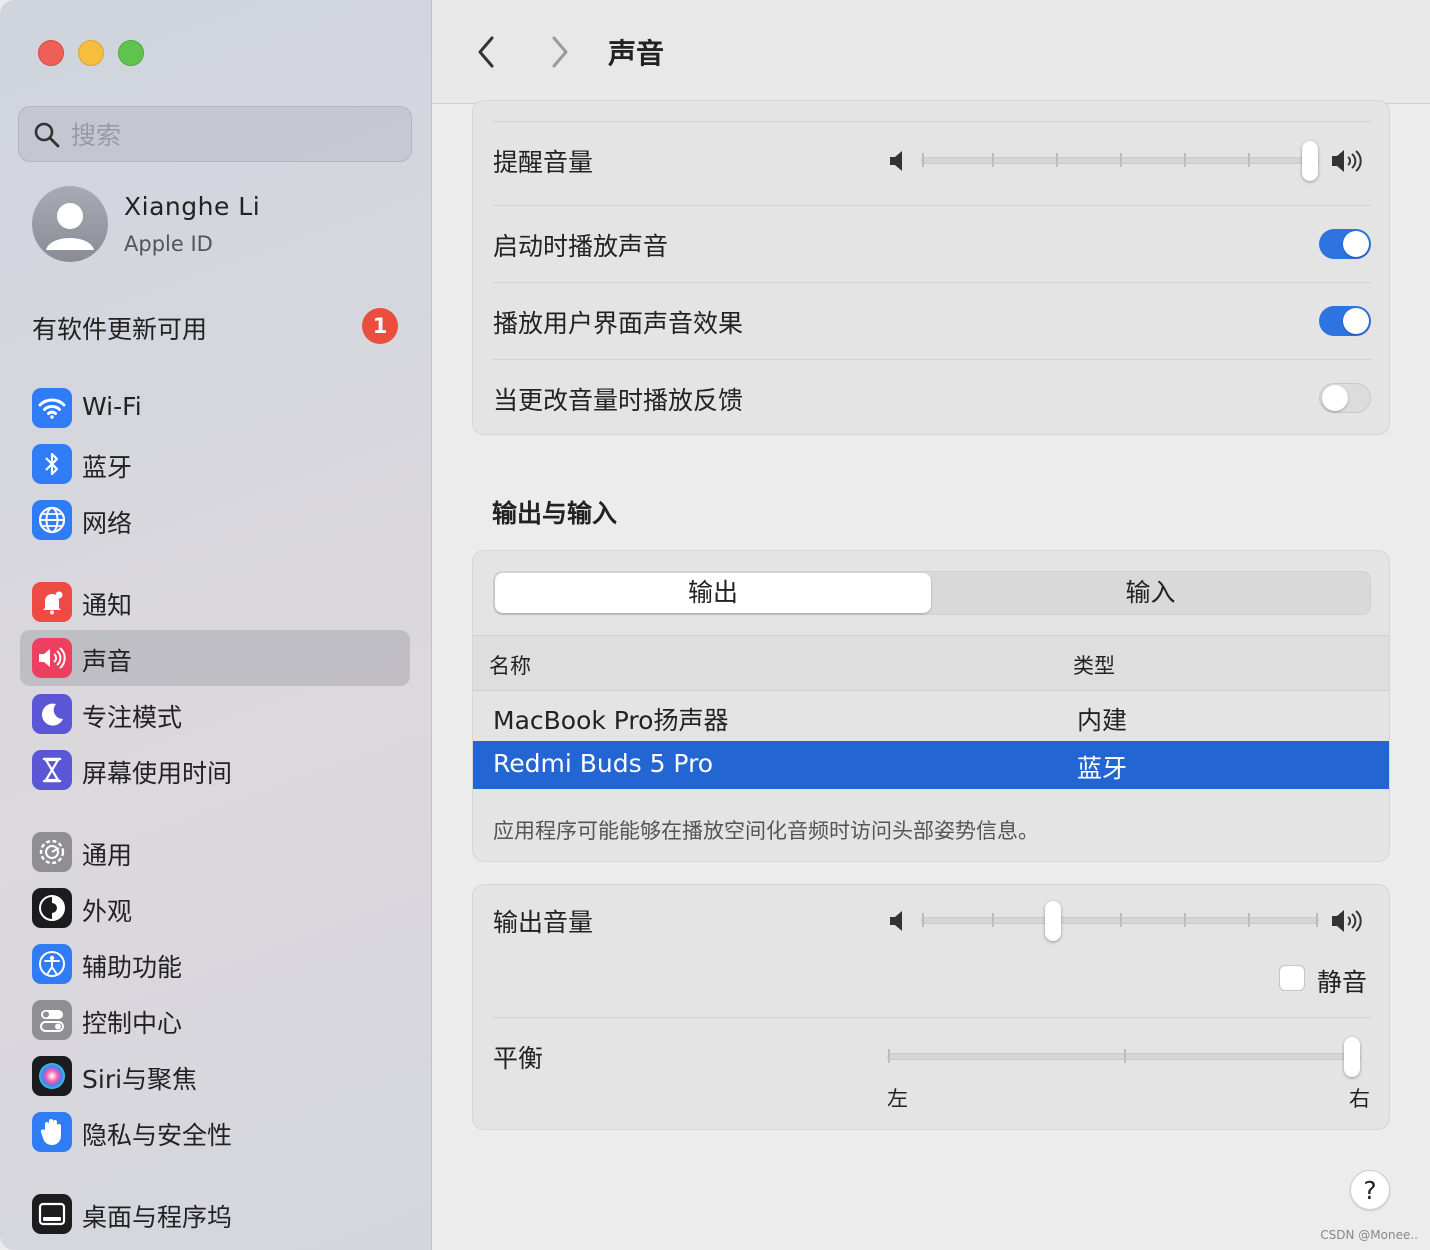 The width and height of the screenshot is (1430, 1250). I want to click on sidebar-item-label: 桌面与程序坞, so click(157, 1217).